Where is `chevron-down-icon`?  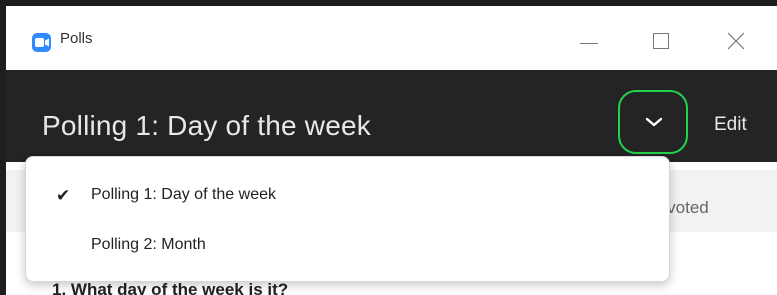 chevron-down-icon is located at coordinates (654, 122).